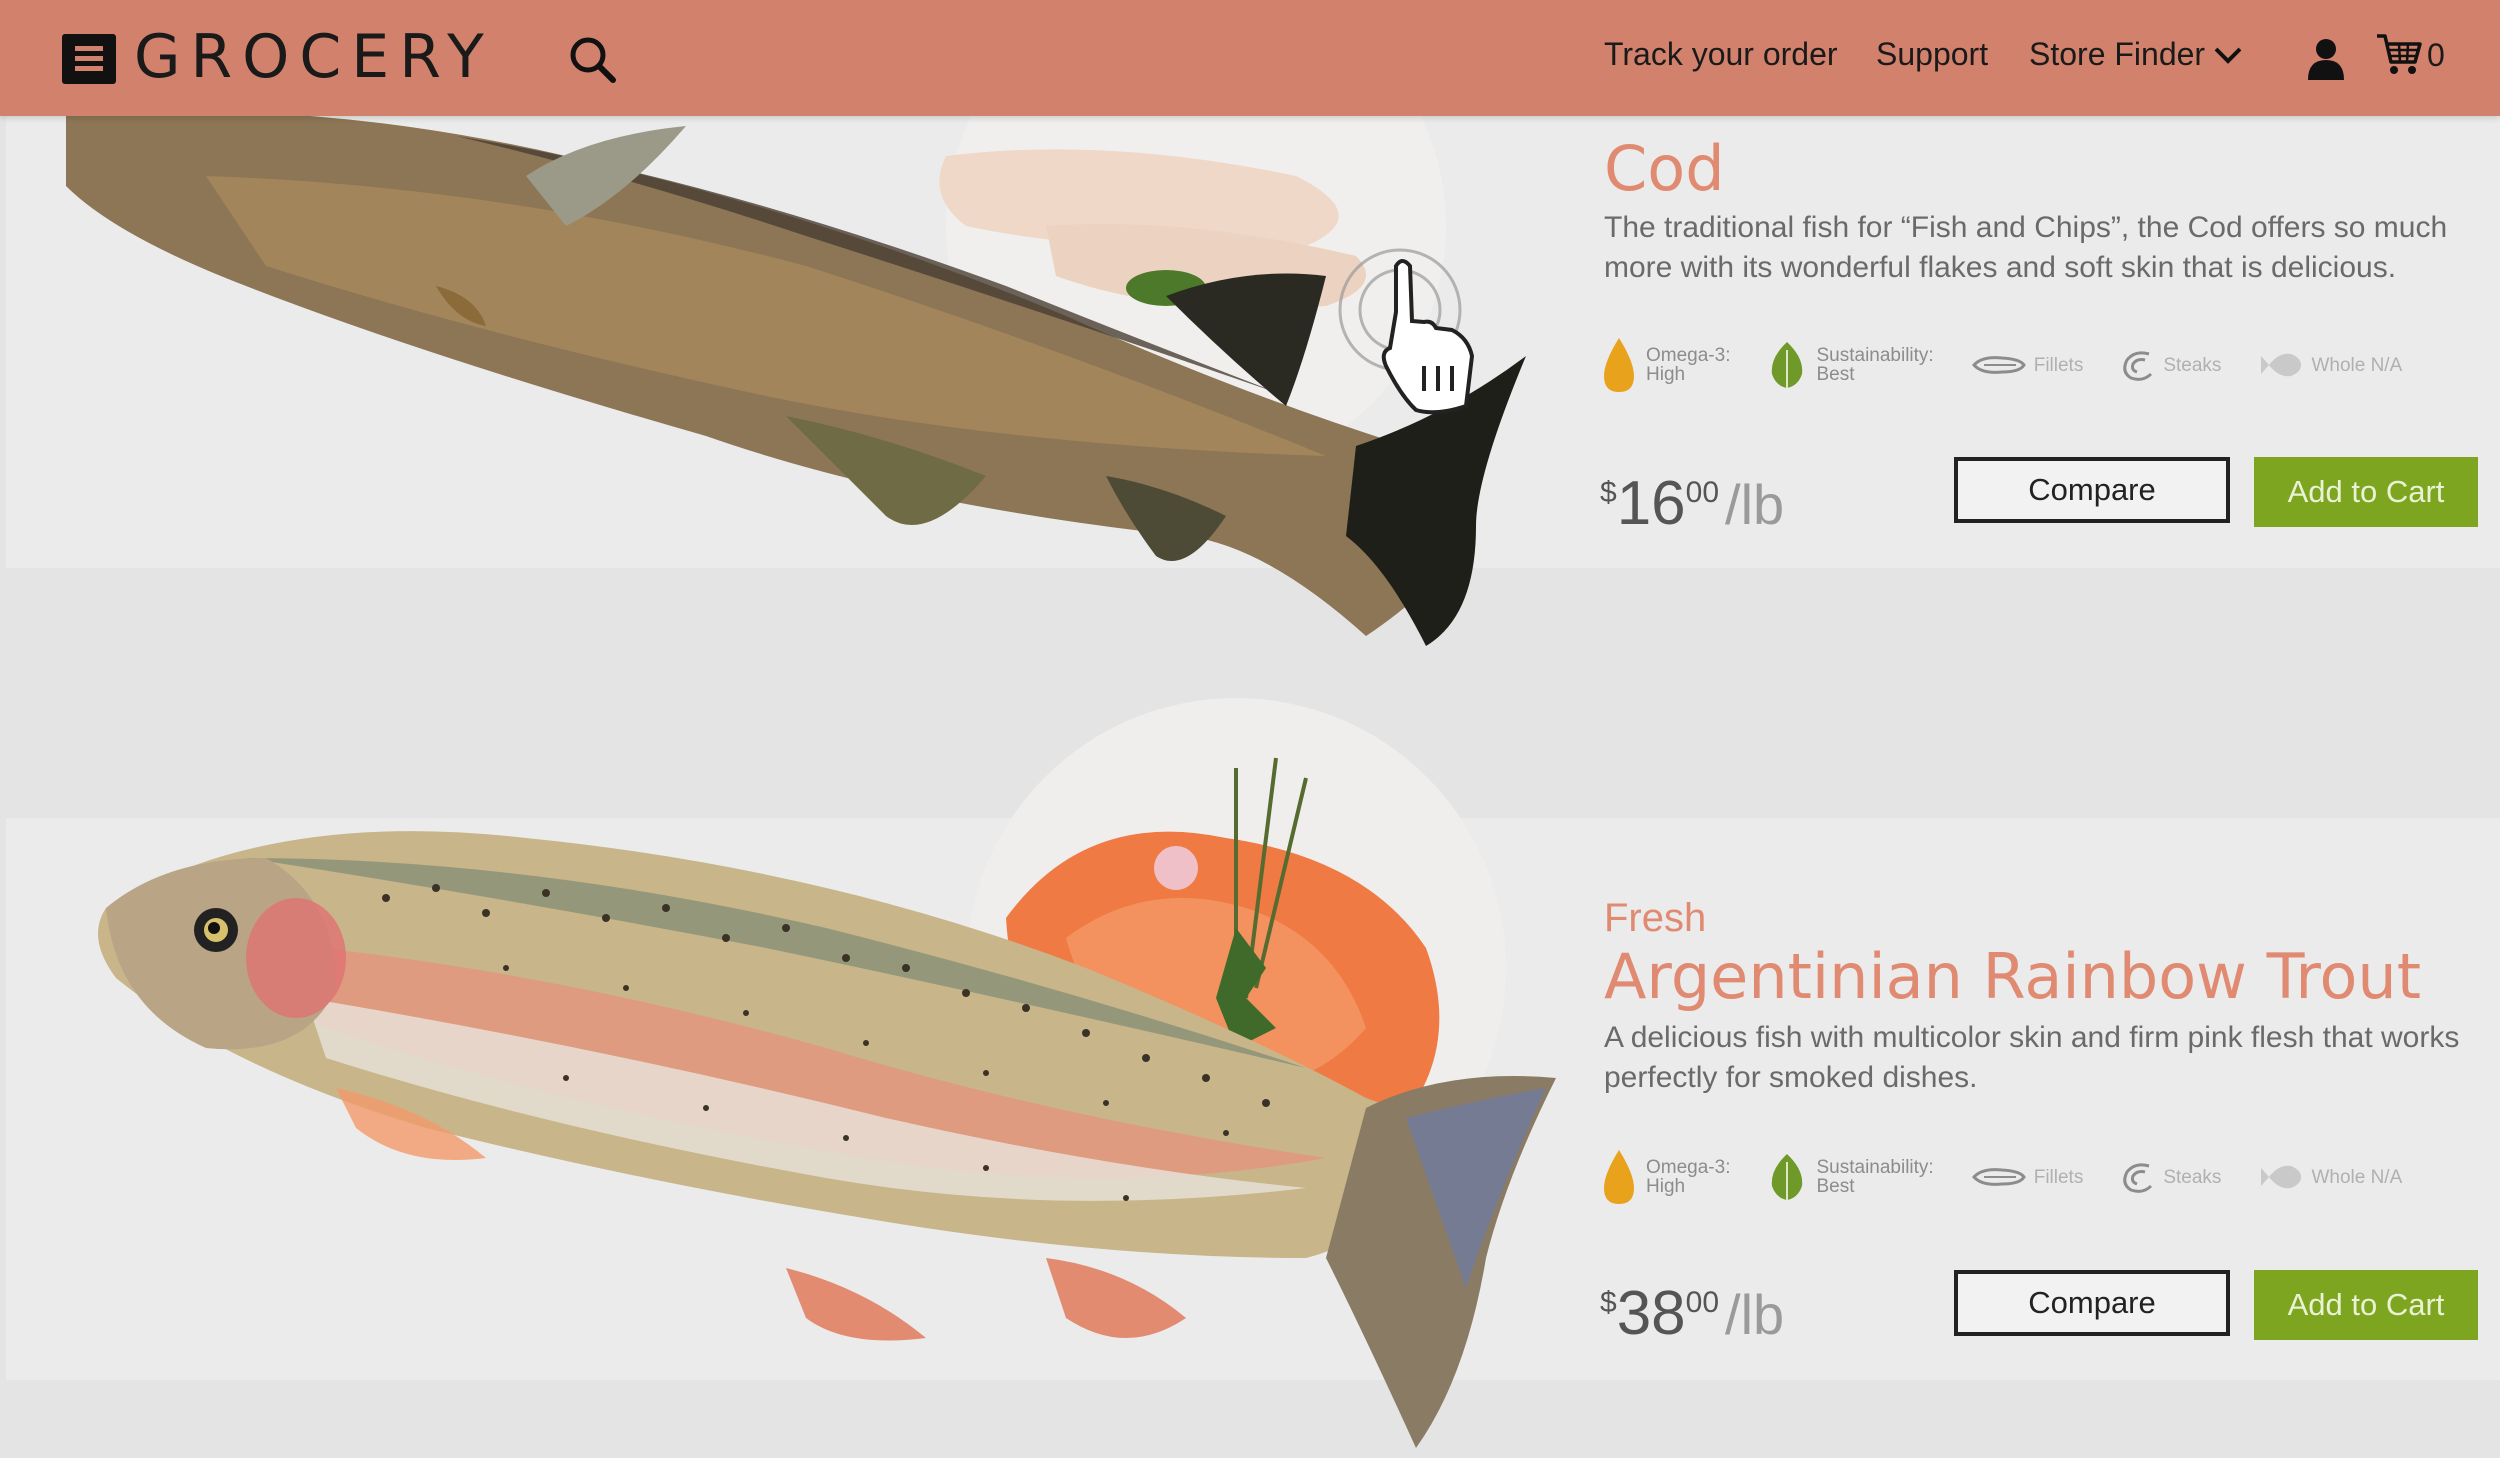  I want to click on cart-count: 0, so click(2436, 54).